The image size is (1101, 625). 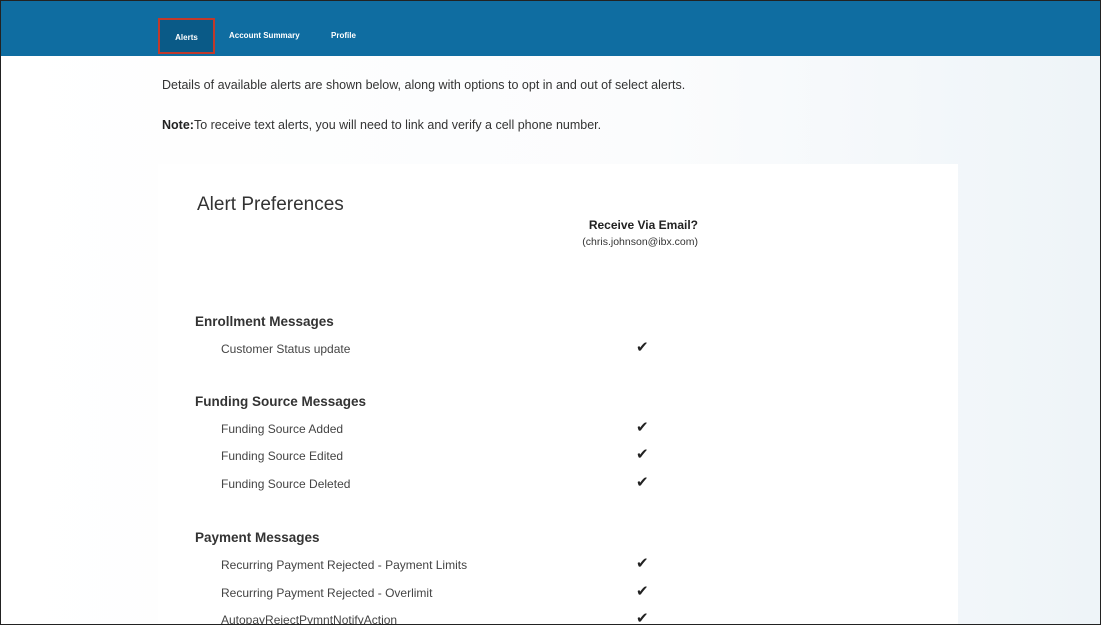 I want to click on note-label: Note:, so click(x=178, y=125).